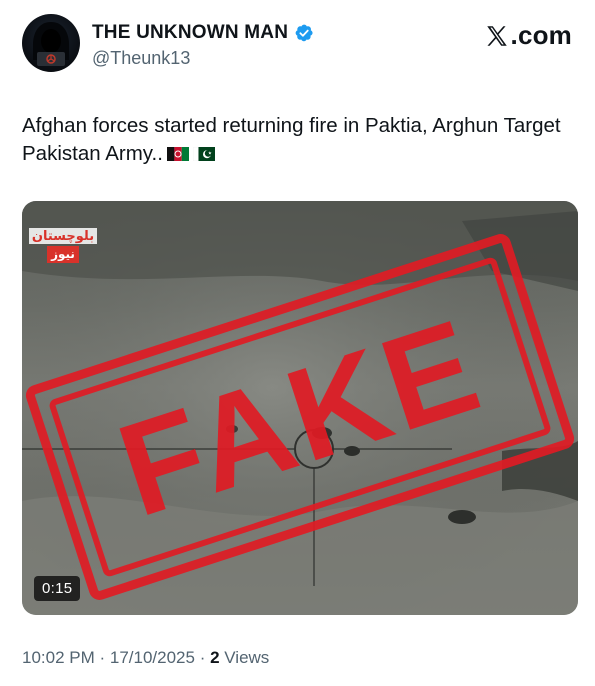  Describe the element at coordinates (58, 658) in the screenshot. I see `tweet-time: 10:02 PM` at that location.